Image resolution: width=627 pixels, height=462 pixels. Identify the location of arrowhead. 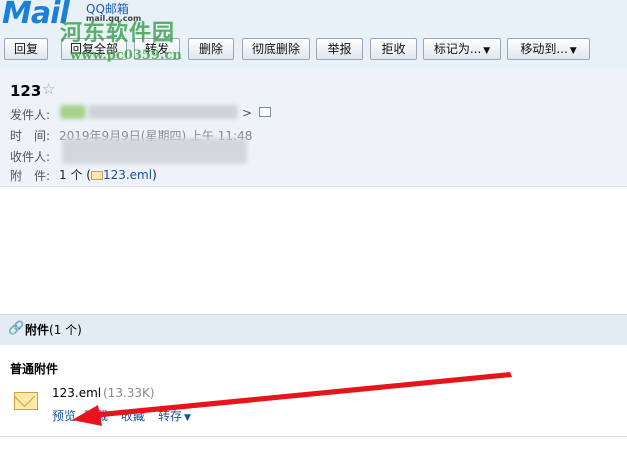
(87, 415).